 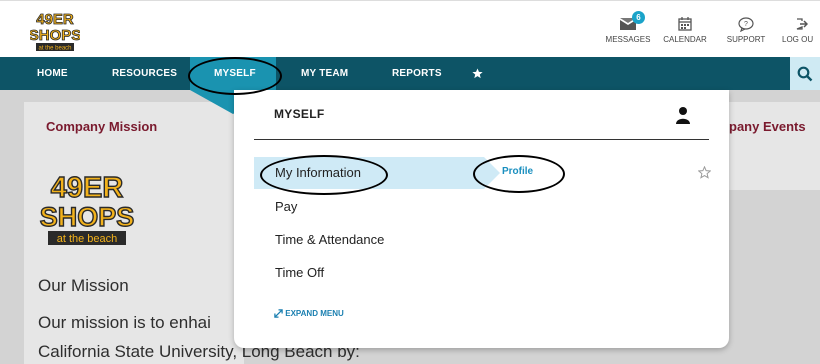 I want to click on main-nav: HOME RESOURCES MYSELF MY TEAM REPORTS, so click(x=410, y=73).